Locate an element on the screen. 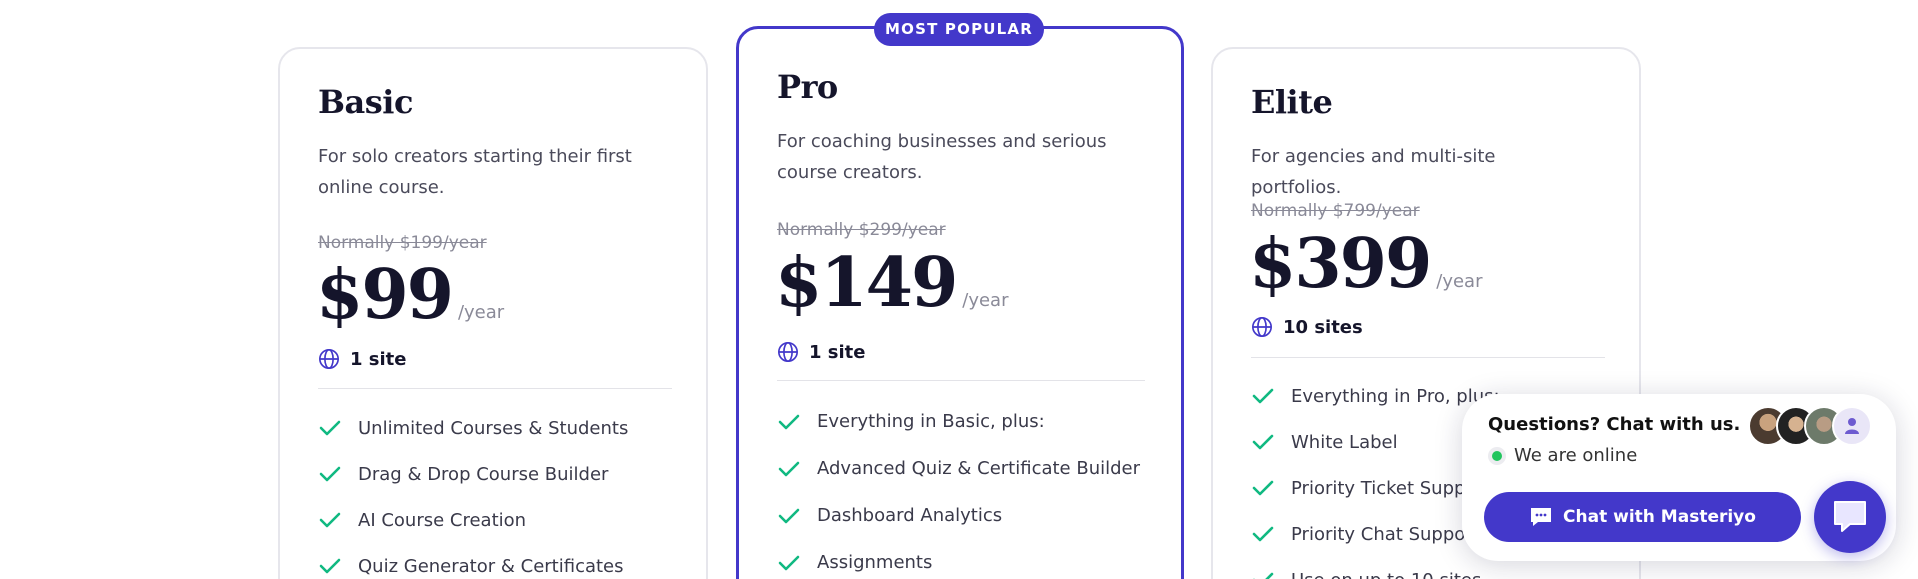  online-status-label: We are online is located at coordinates (1576, 455).